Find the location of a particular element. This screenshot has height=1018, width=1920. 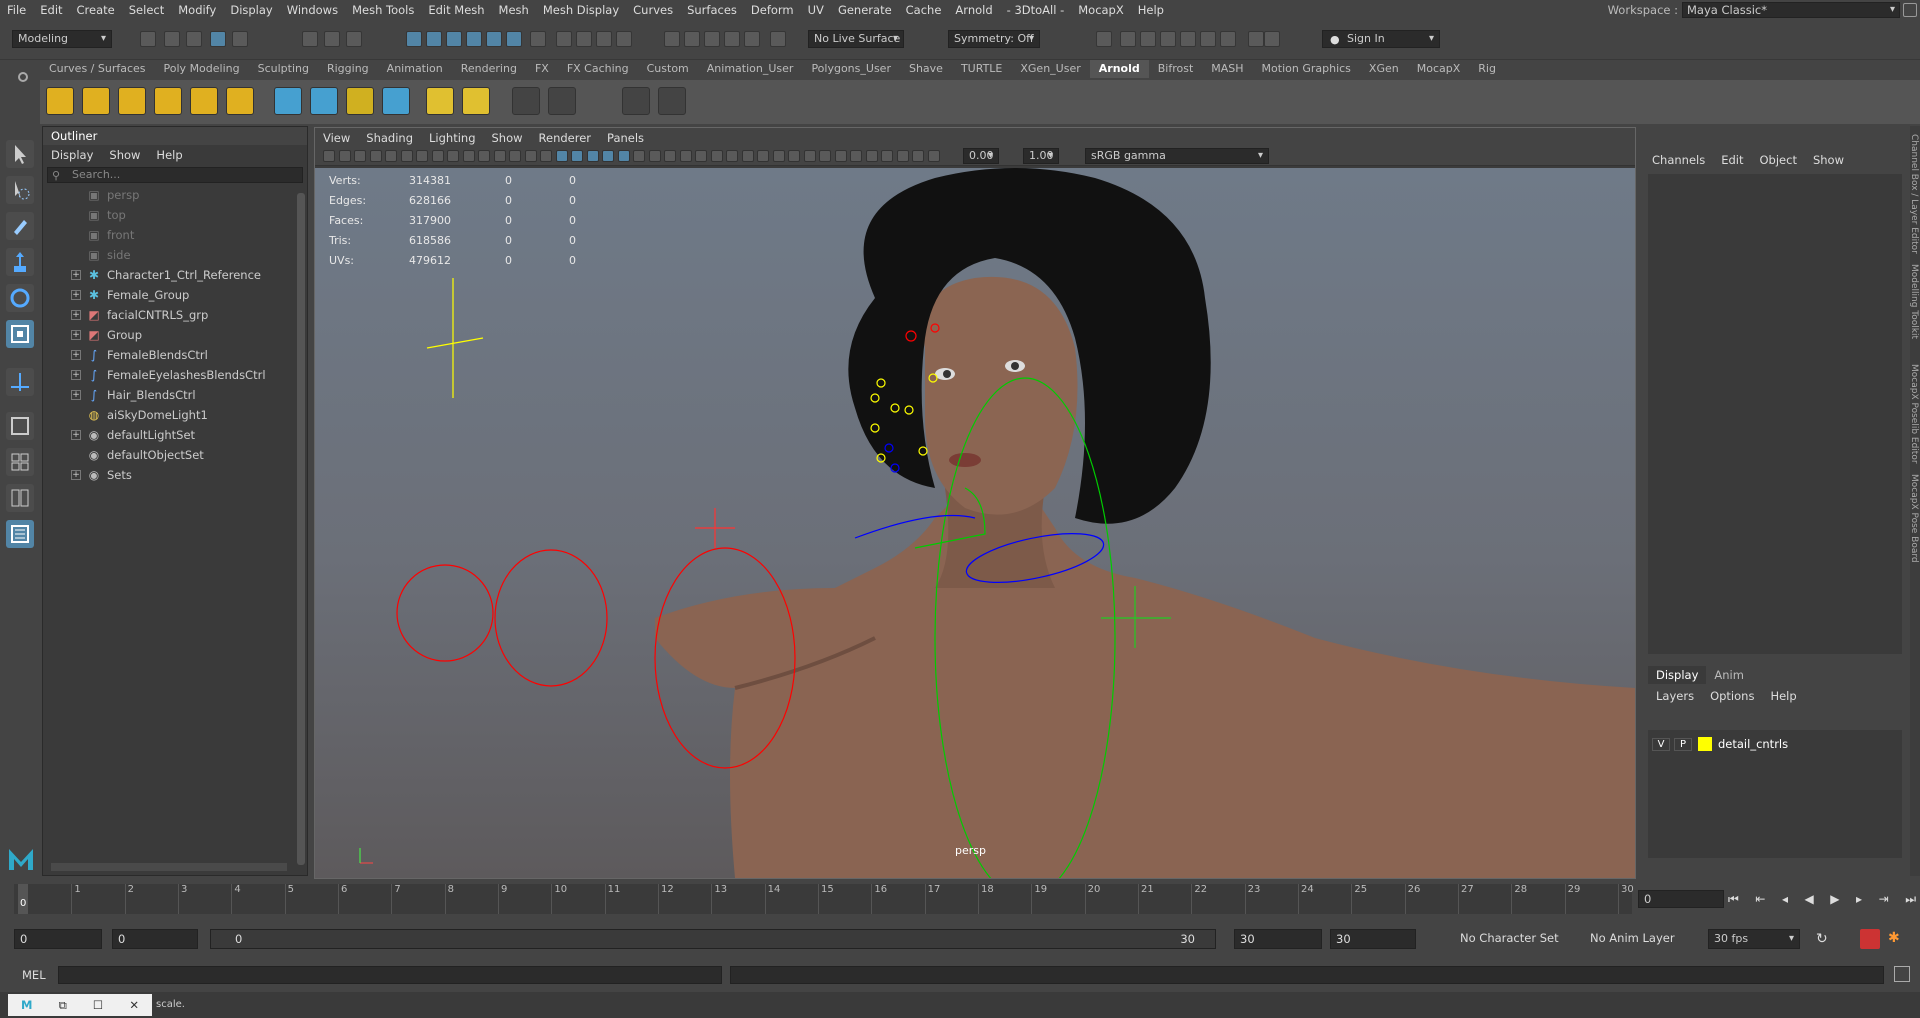

menu-file: File is located at coordinates (16, 10).